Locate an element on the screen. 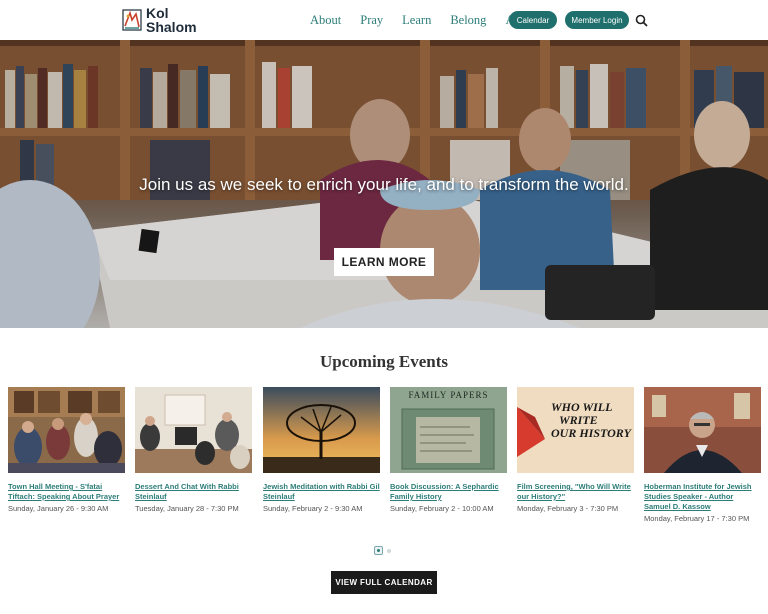 The height and width of the screenshot is (614, 768). search-icon is located at coordinates (641, 20).